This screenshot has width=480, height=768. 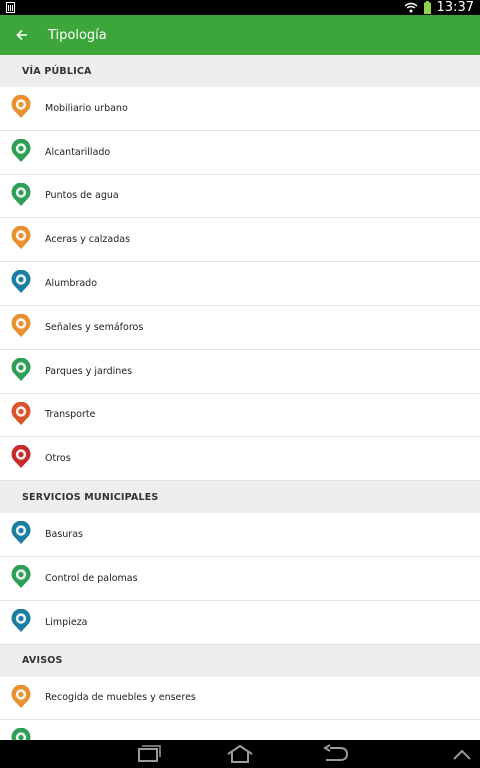 I want to click on home-icon, so click(x=240, y=754).